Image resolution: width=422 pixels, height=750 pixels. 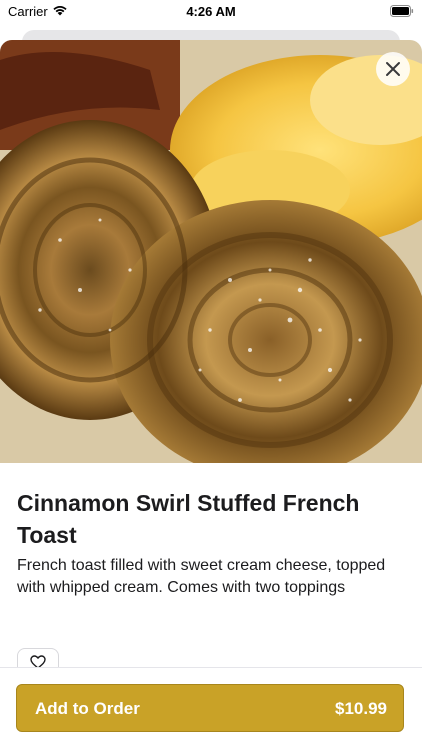 I want to click on item-title: Cinnamon Swirl Stuffed French Toast, so click(x=188, y=519).